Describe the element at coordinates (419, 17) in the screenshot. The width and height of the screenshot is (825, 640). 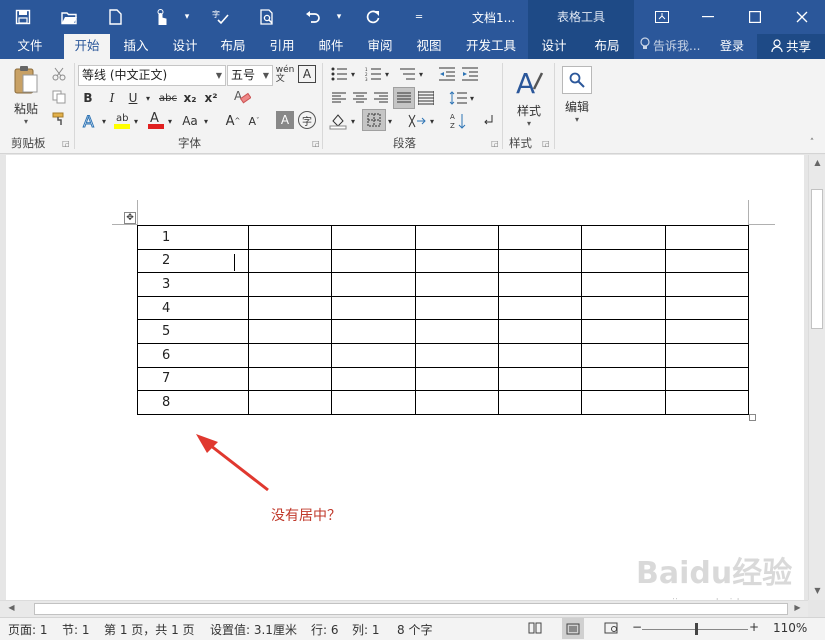
I see `customize-qat-icon: ═` at that location.